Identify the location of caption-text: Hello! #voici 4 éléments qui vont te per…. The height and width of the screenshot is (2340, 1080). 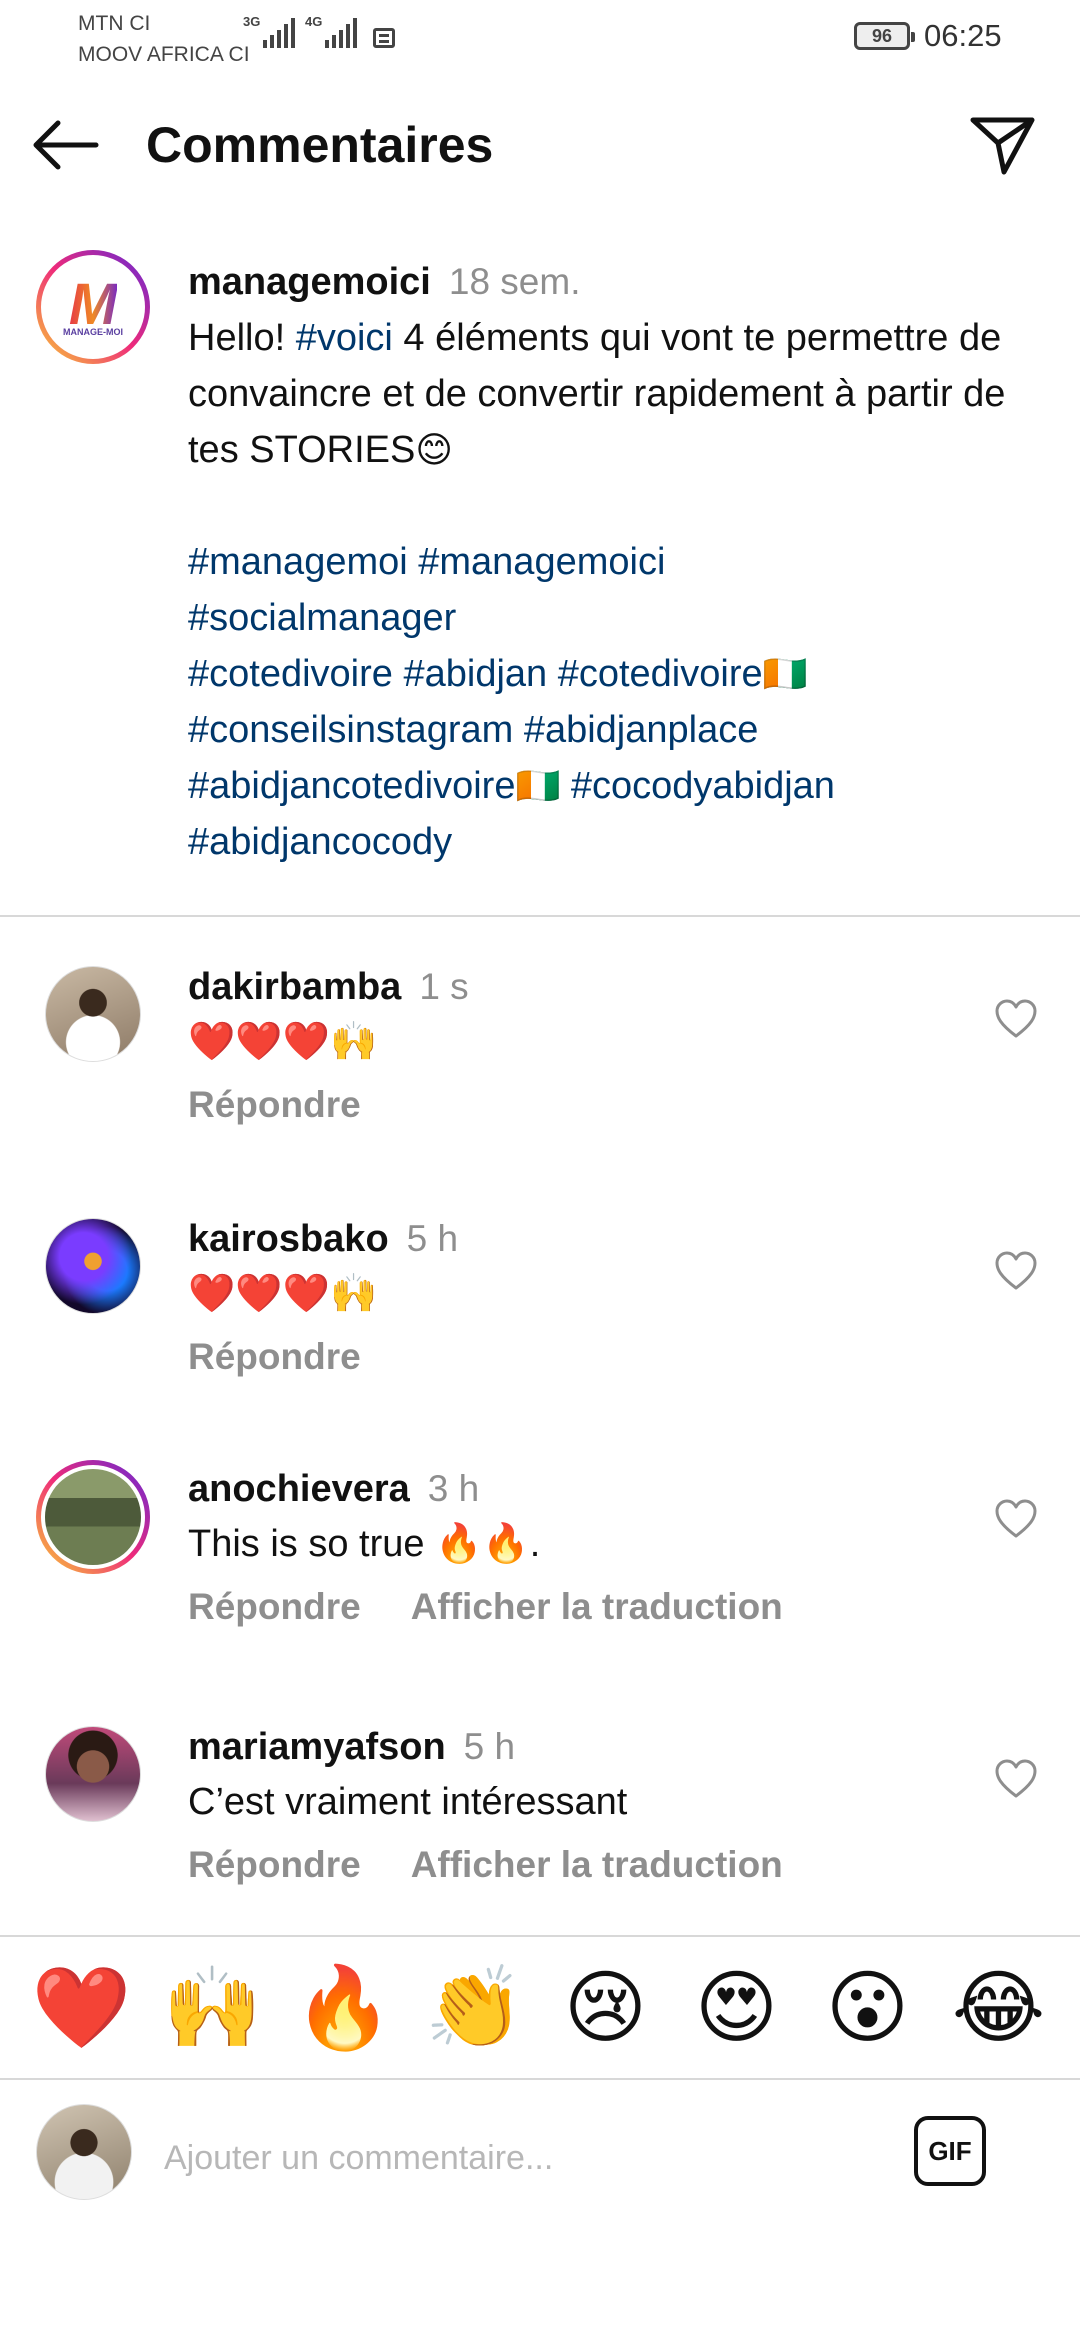
(613, 394).